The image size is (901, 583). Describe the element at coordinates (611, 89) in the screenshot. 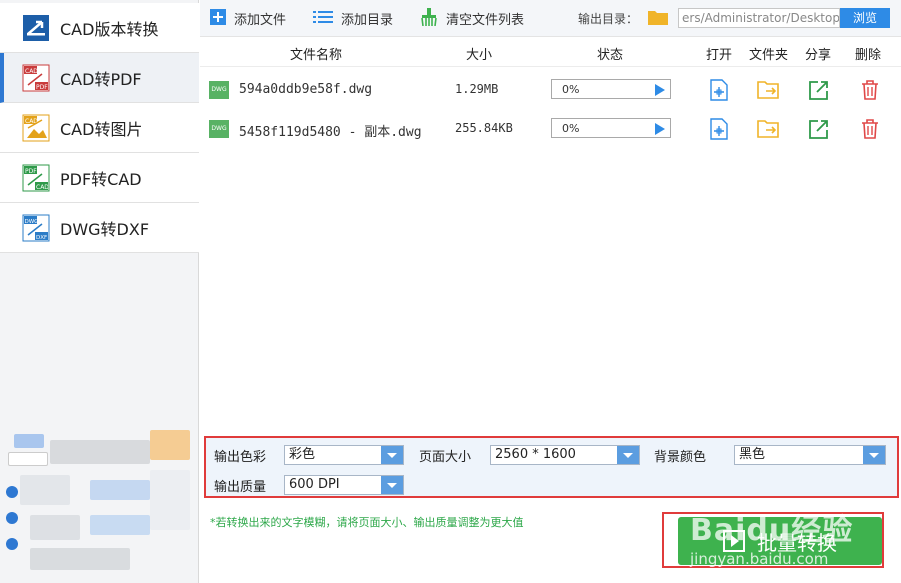

I see `progress-bar: 0%` at that location.